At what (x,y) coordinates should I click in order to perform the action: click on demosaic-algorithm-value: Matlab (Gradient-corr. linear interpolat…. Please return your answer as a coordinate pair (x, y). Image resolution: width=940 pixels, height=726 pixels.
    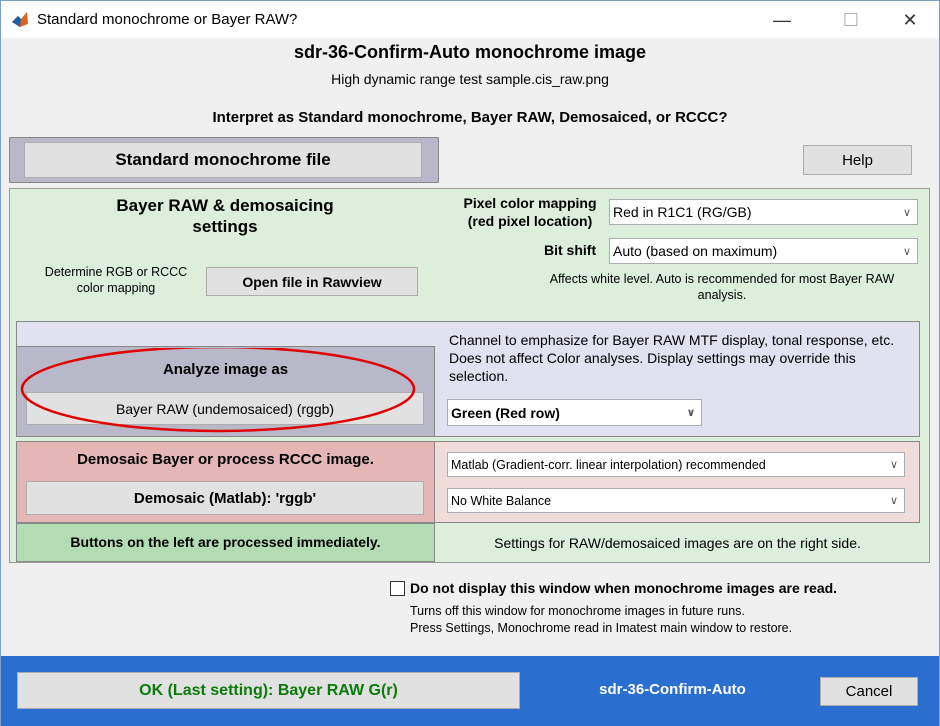
    Looking at the image, I should click on (608, 464).